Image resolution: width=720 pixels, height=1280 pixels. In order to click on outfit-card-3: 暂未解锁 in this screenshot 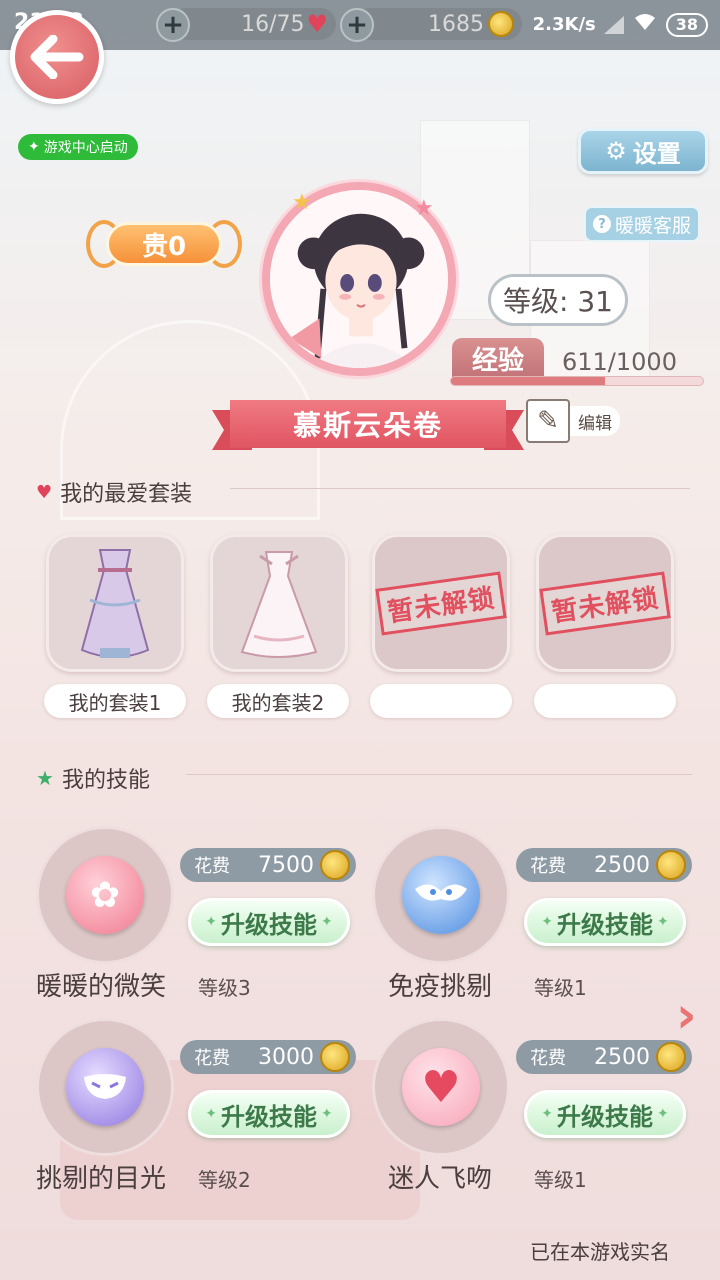, I will do `click(441, 603)`.